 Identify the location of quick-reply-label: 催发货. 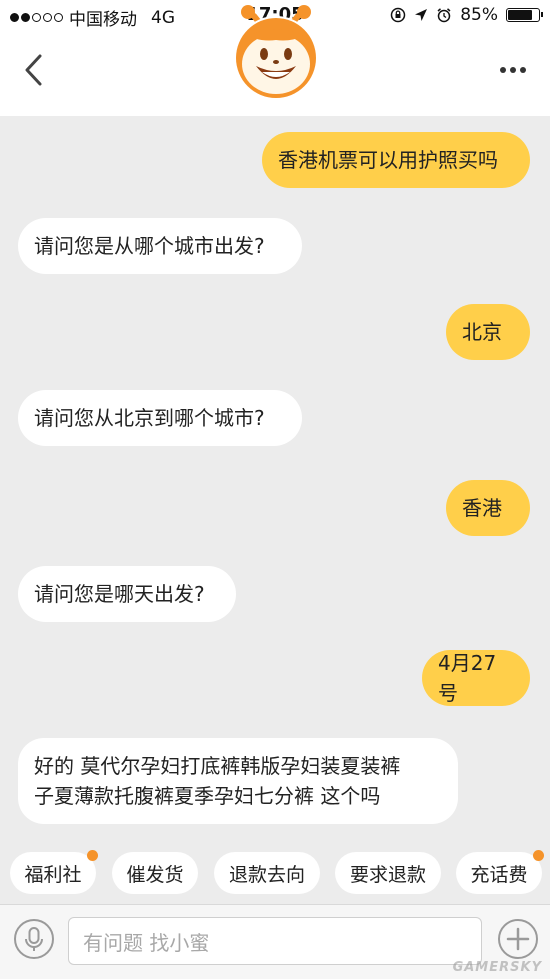
(155, 874).